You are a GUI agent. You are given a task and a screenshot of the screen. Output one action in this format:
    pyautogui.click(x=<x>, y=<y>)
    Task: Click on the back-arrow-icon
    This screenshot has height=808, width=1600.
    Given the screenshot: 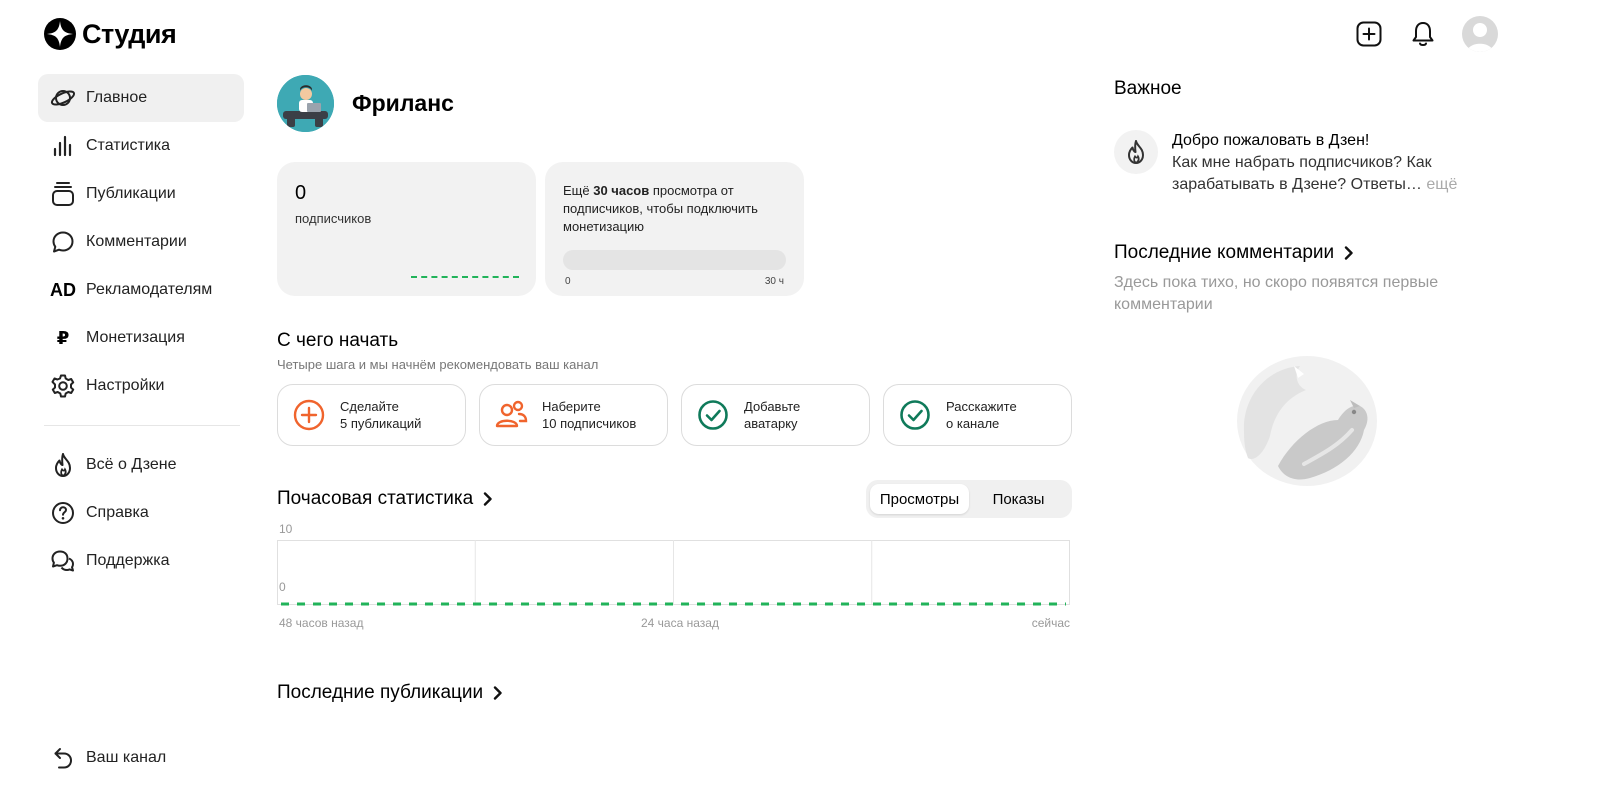 What is the action you would take?
    pyautogui.click(x=63, y=758)
    